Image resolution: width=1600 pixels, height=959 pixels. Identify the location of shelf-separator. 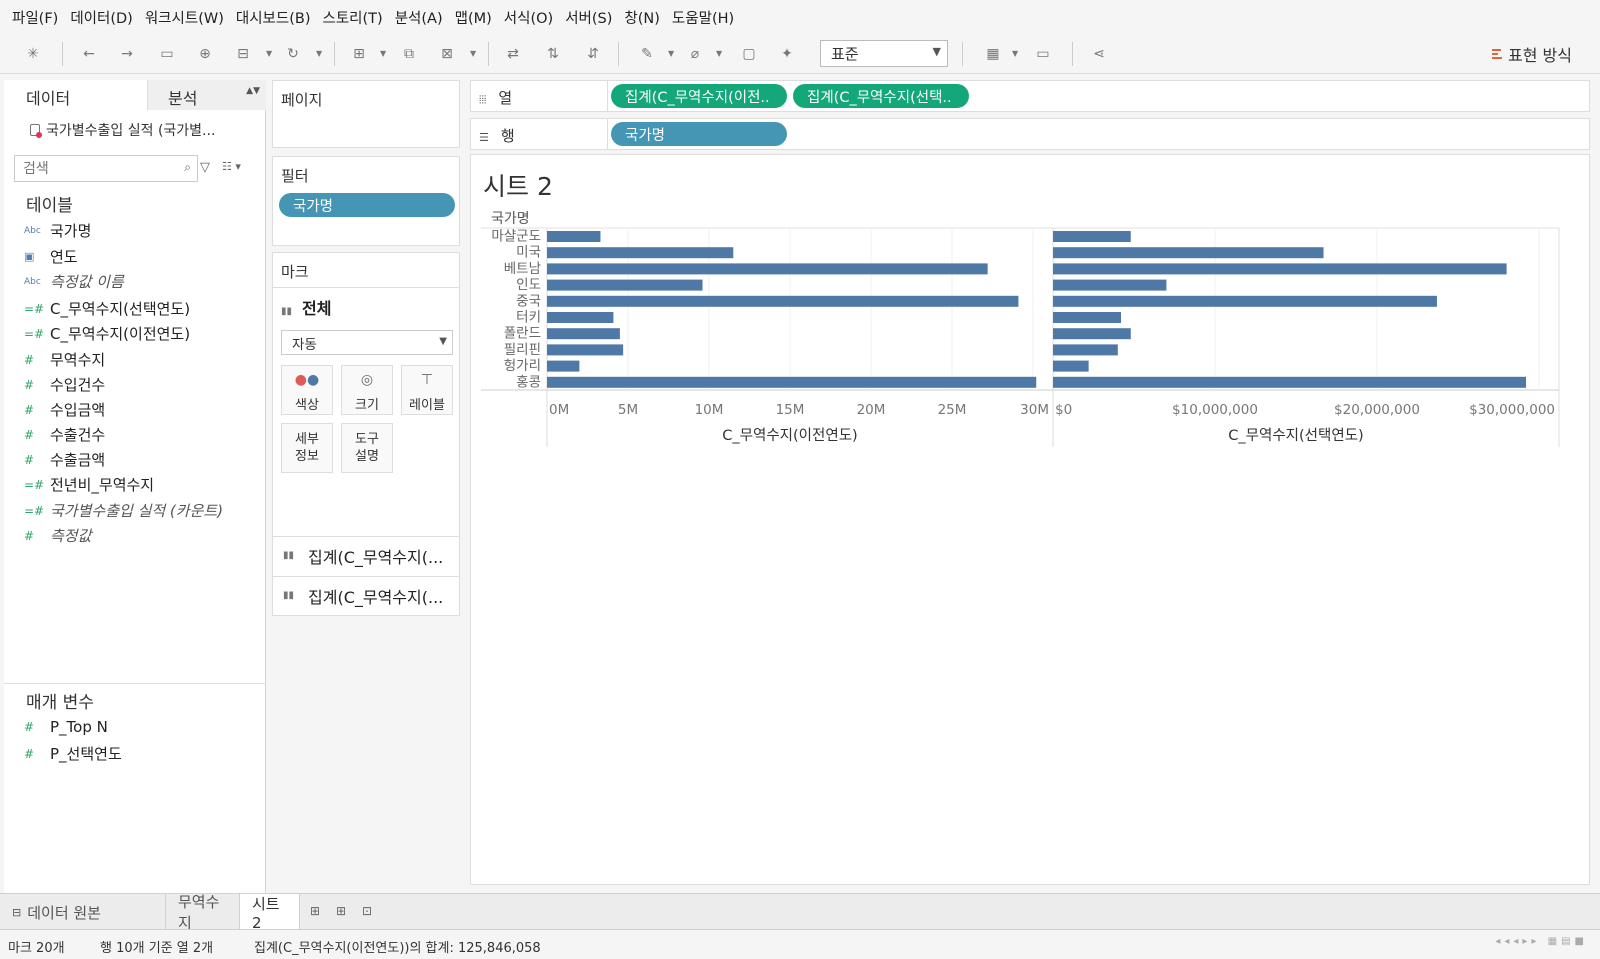
(607, 134).